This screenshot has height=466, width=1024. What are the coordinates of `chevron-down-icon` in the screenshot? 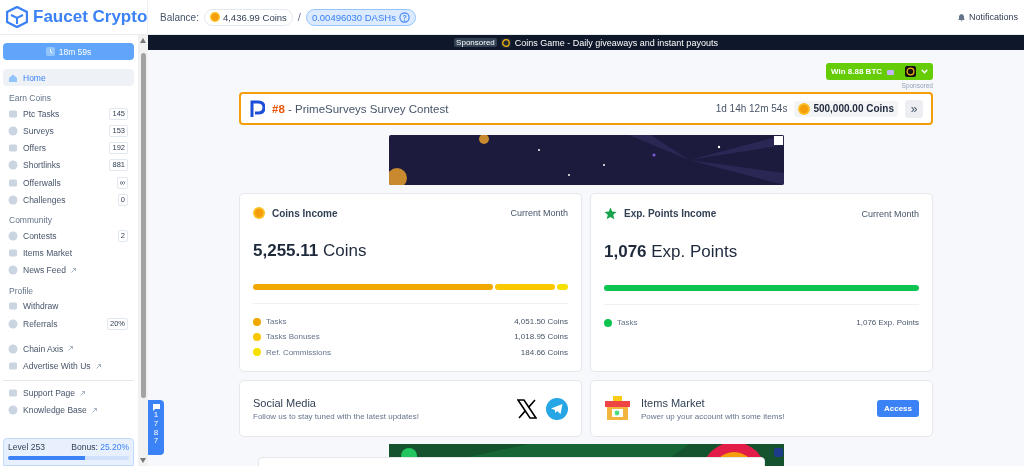 It's located at (924, 71).